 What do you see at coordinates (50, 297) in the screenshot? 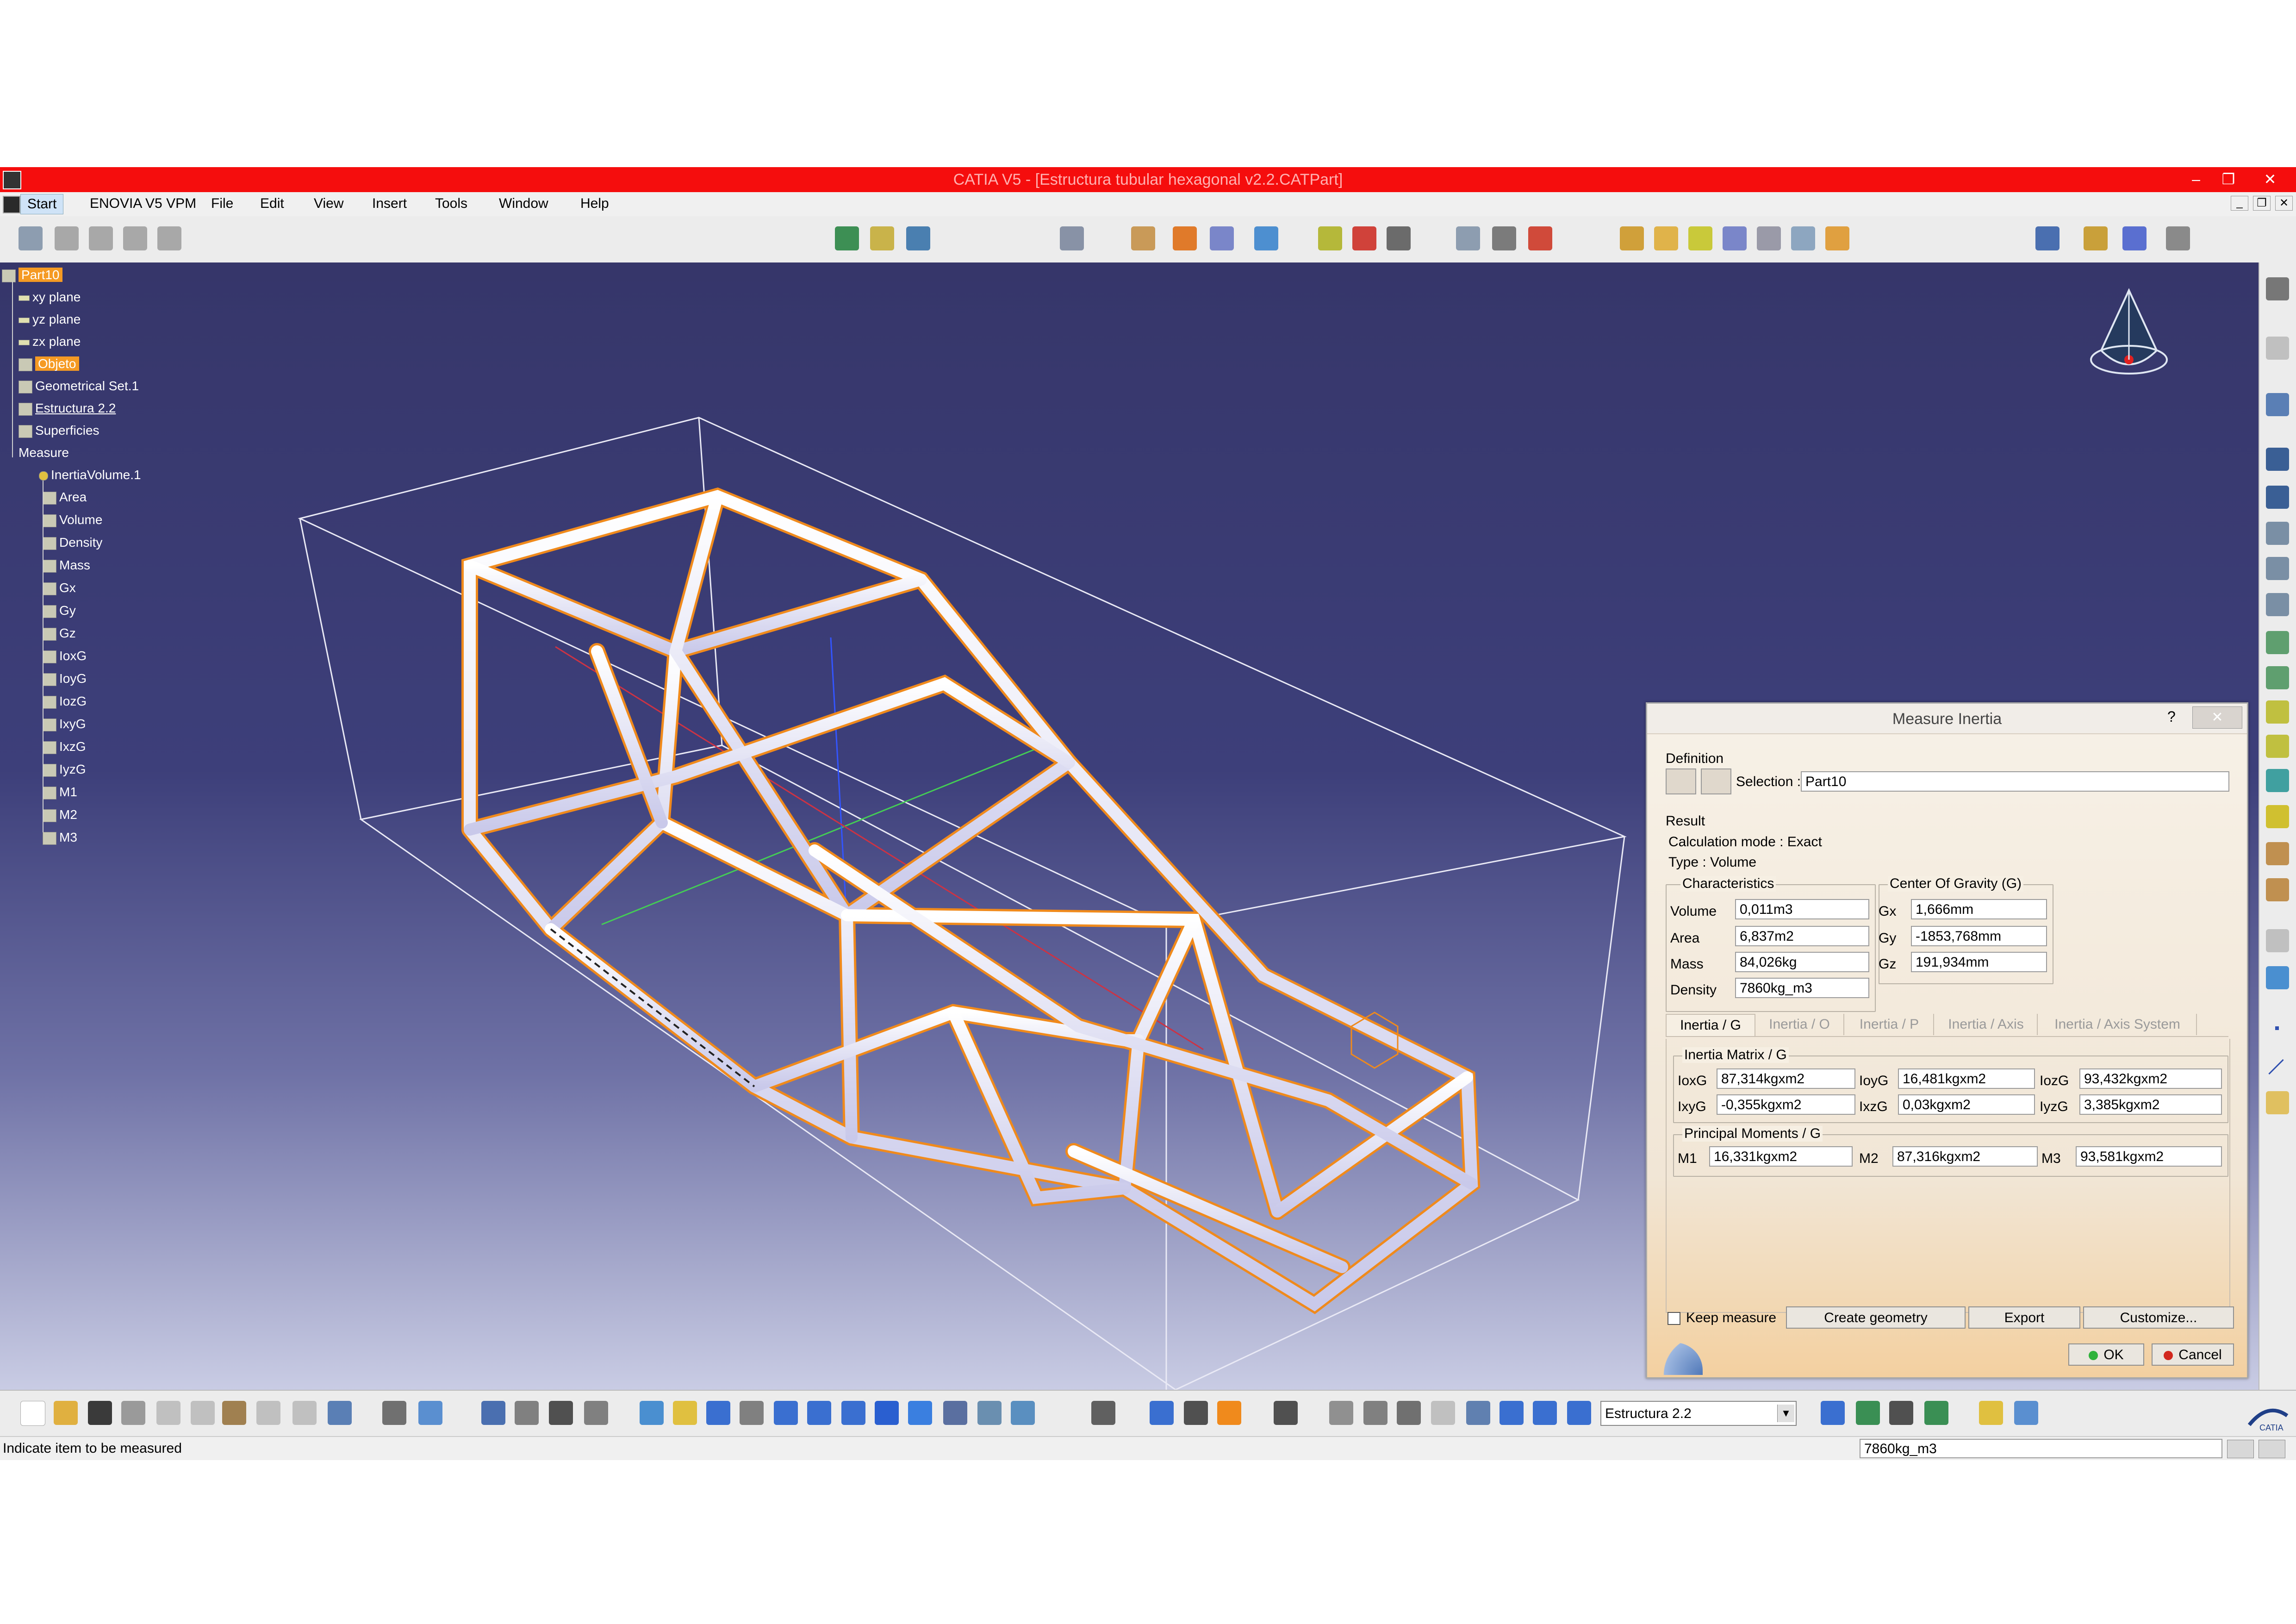
I see `tree-xy-plane: xy plane` at bounding box center [50, 297].